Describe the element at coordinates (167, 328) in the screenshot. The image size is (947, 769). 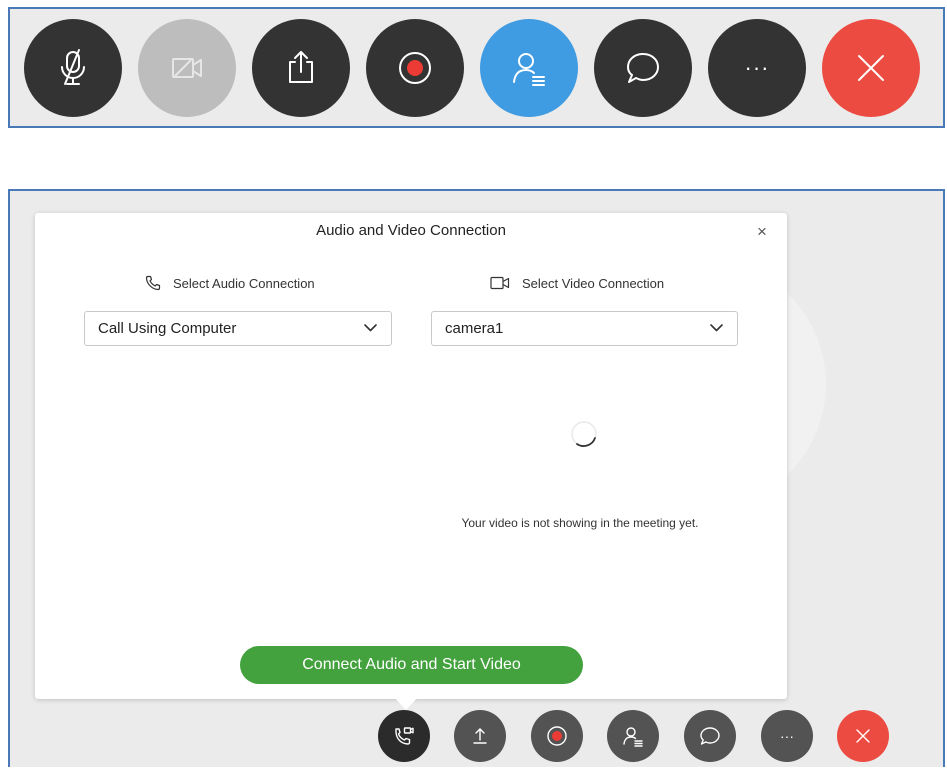
I see `audio-connection-value: Call Using Computer` at that location.